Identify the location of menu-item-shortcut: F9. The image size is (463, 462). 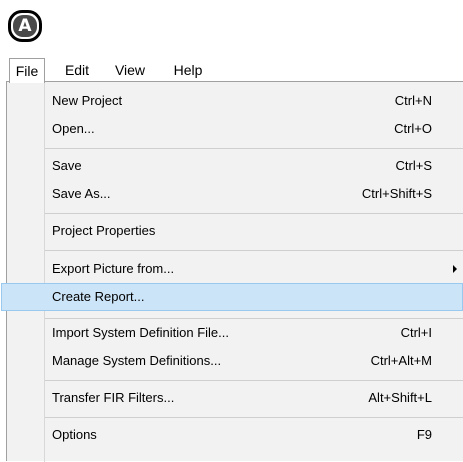
(424, 434).